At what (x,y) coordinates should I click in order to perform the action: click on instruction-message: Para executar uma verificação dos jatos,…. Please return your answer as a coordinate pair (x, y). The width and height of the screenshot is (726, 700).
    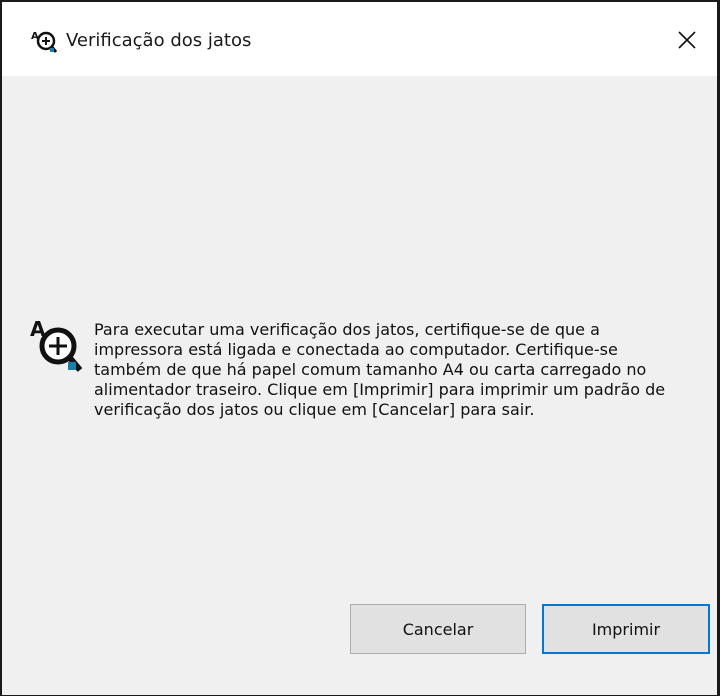
    Looking at the image, I should click on (380, 369).